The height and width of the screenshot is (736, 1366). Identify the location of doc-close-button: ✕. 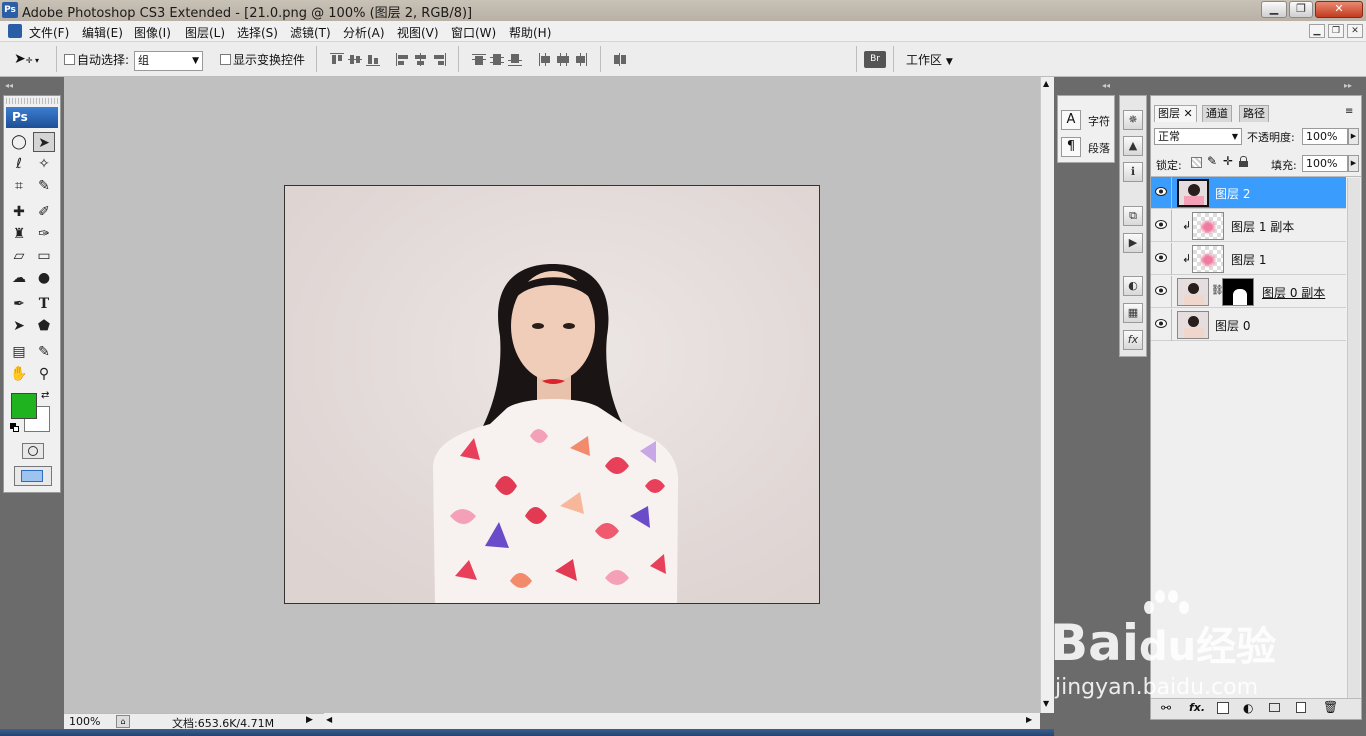
(1355, 31).